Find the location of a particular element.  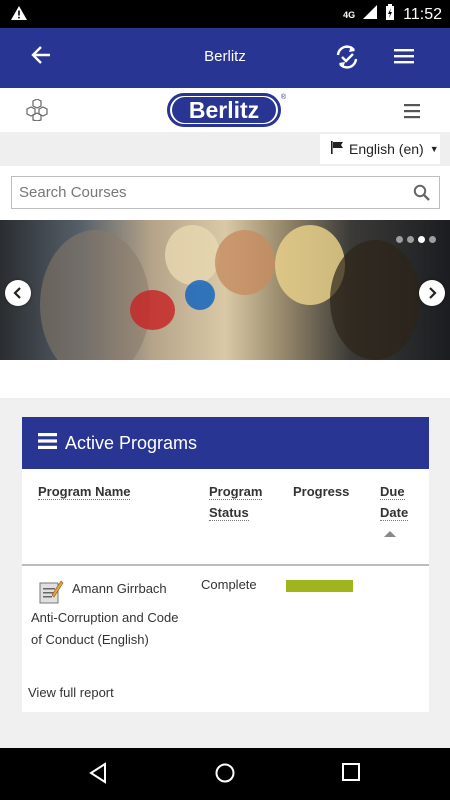

search-input is located at coordinates (202, 192).